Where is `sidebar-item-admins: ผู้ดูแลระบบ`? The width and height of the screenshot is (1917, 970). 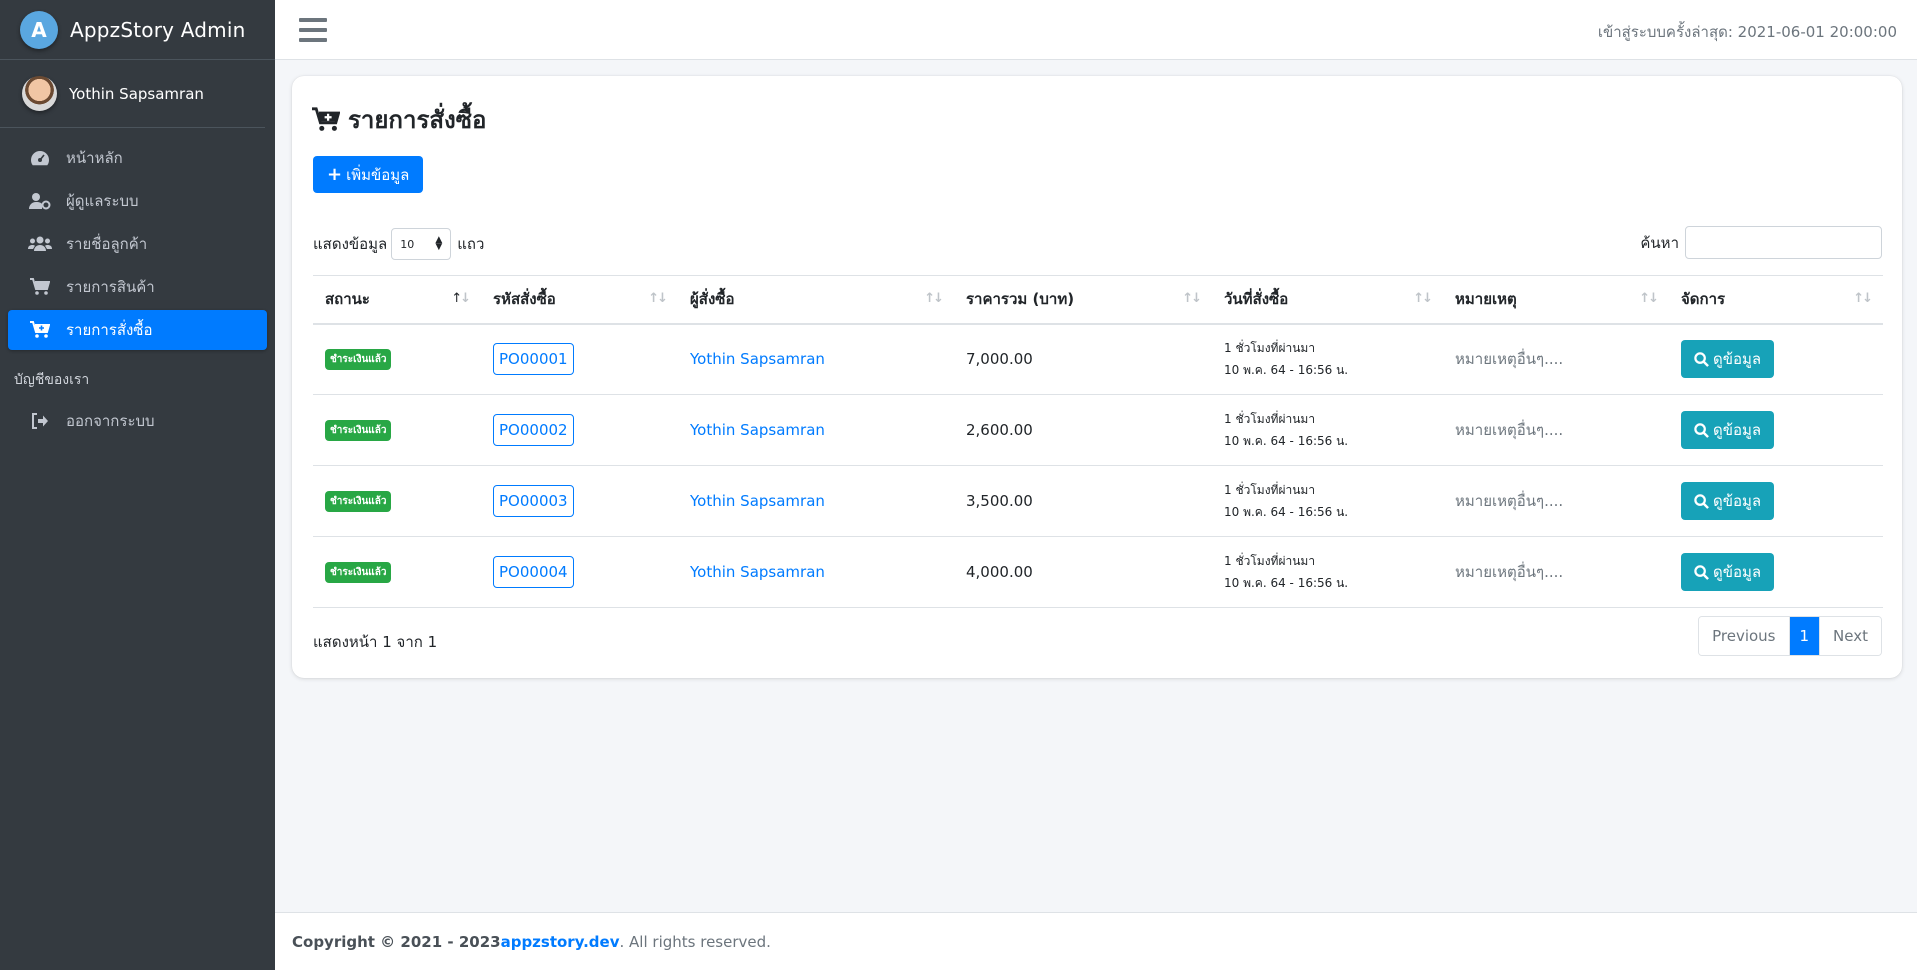
sidebar-item-admins: ผู้ดูแลระบบ is located at coordinates (137, 201).